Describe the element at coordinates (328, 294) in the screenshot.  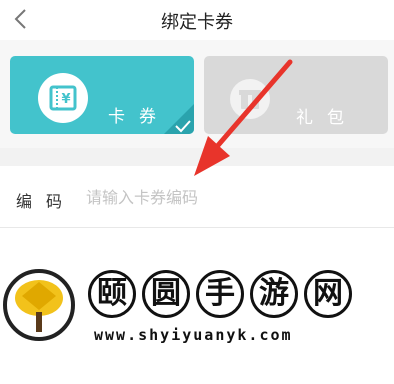
I see `brand-char: 网` at that location.